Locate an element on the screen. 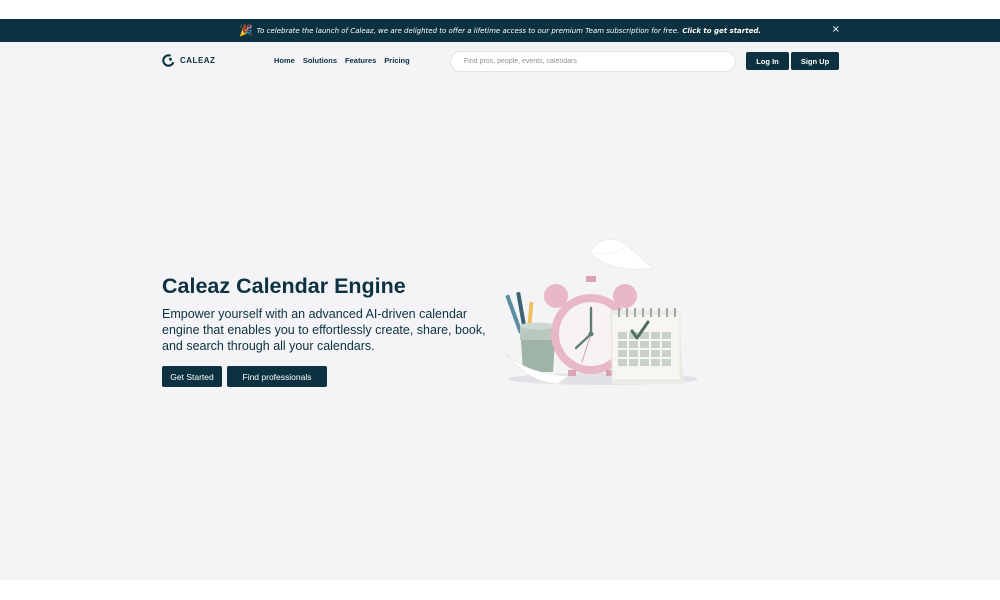 The image size is (1000, 600). announcement-link: Click to get started. is located at coordinates (721, 31).